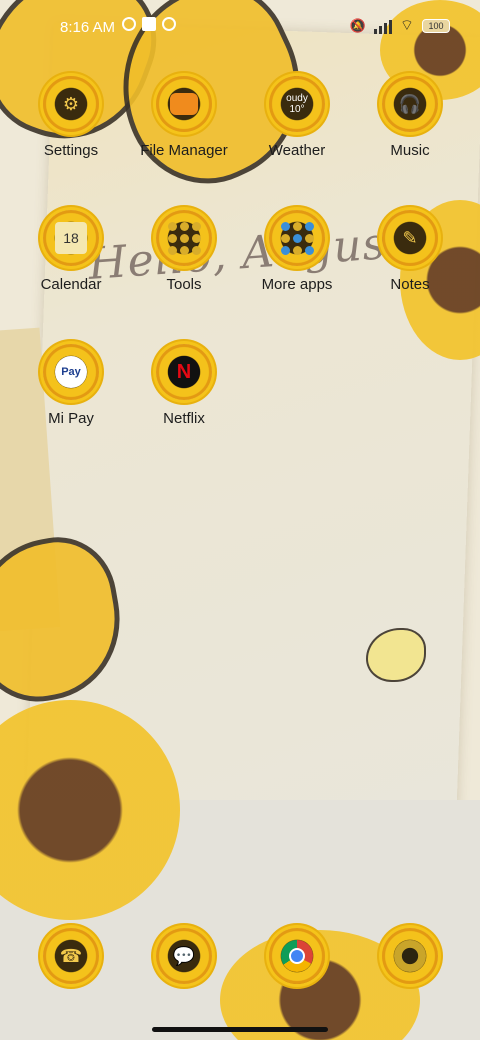 Image resolution: width=480 pixels, height=1040 pixels. I want to click on battery-icon: 100, so click(436, 25).